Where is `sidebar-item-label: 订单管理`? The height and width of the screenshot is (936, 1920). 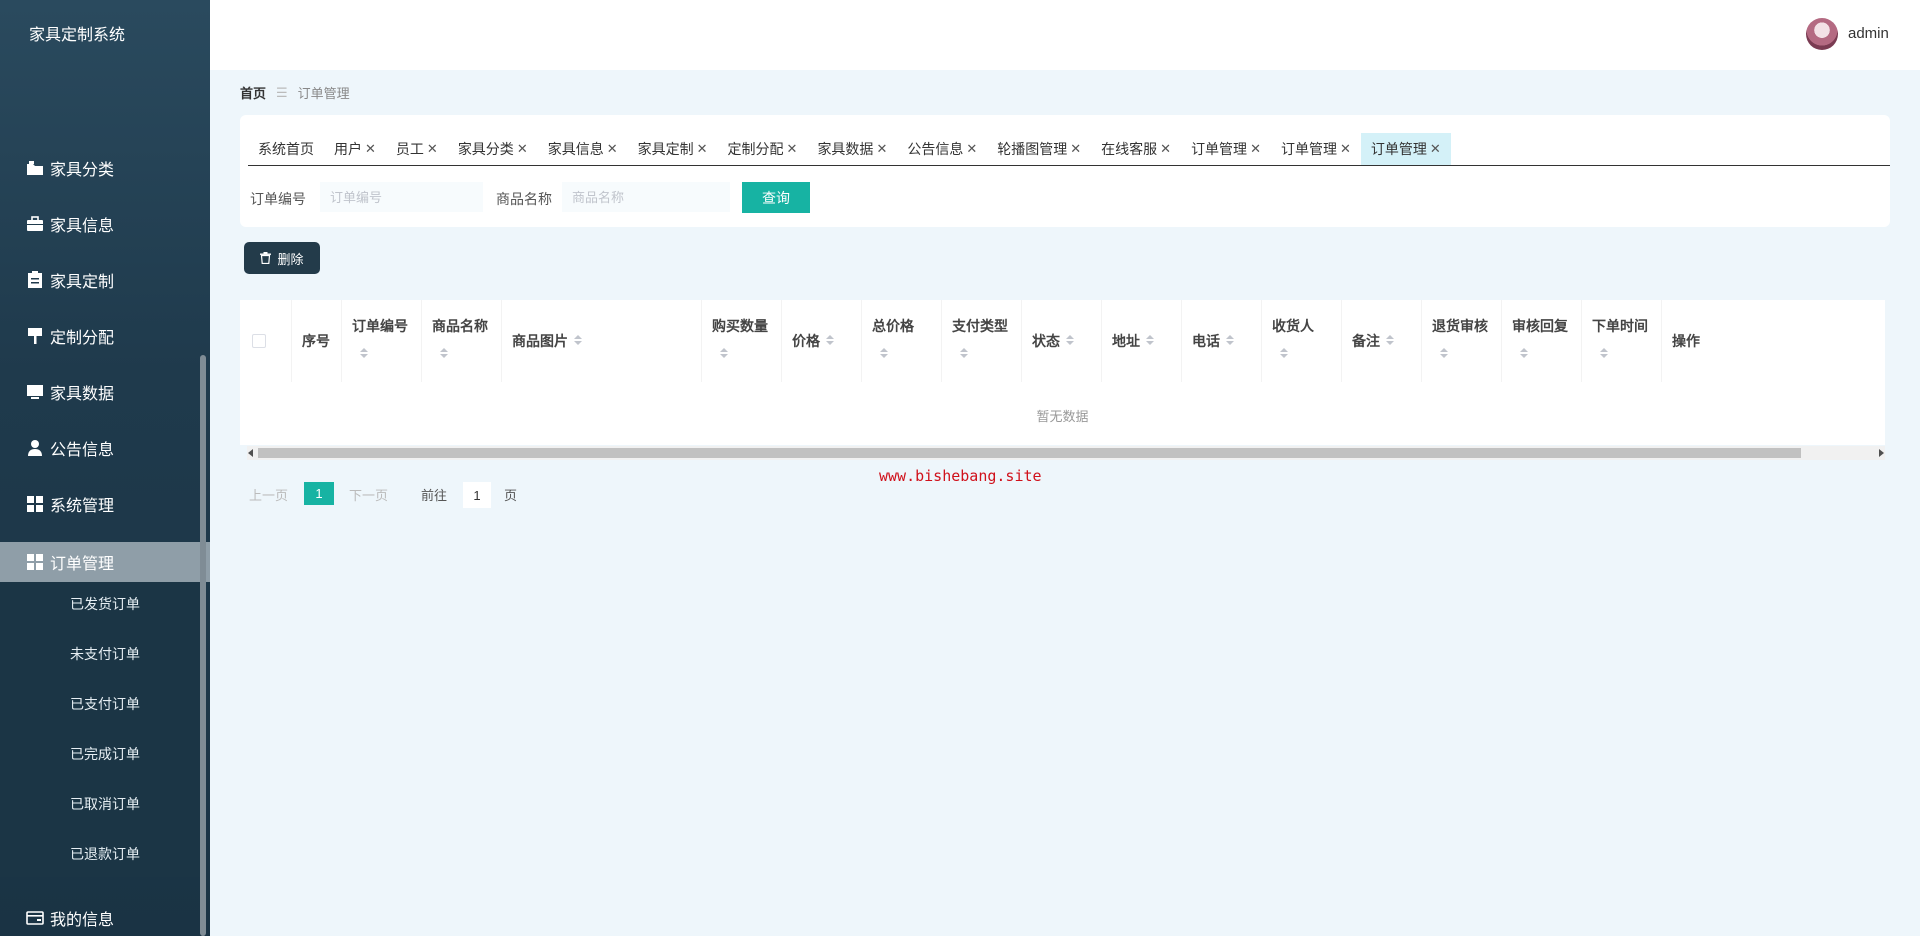
sidebar-item-label: 订单管理 is located at coordinates (82, 564).